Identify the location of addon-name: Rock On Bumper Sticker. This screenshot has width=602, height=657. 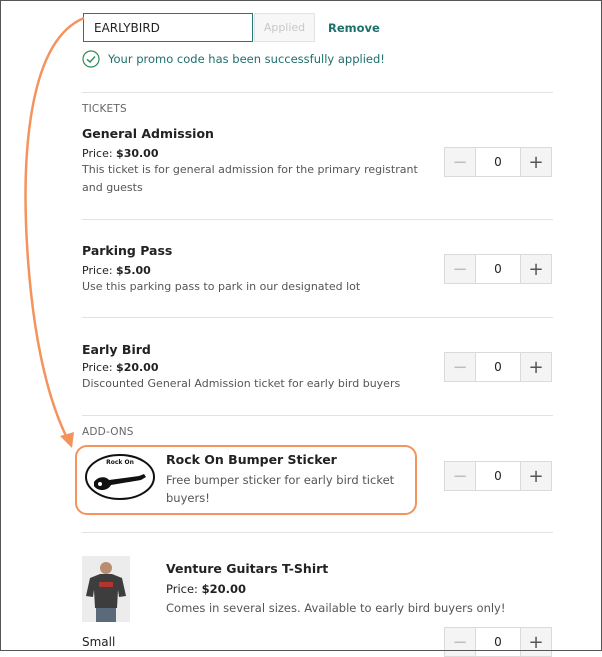
(251, 459).